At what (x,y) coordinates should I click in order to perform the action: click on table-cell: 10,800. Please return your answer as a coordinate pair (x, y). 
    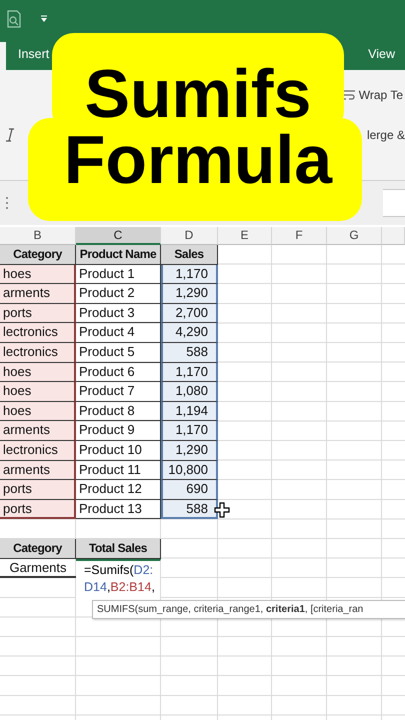
    Looking at the image, I should click on (189, 470).